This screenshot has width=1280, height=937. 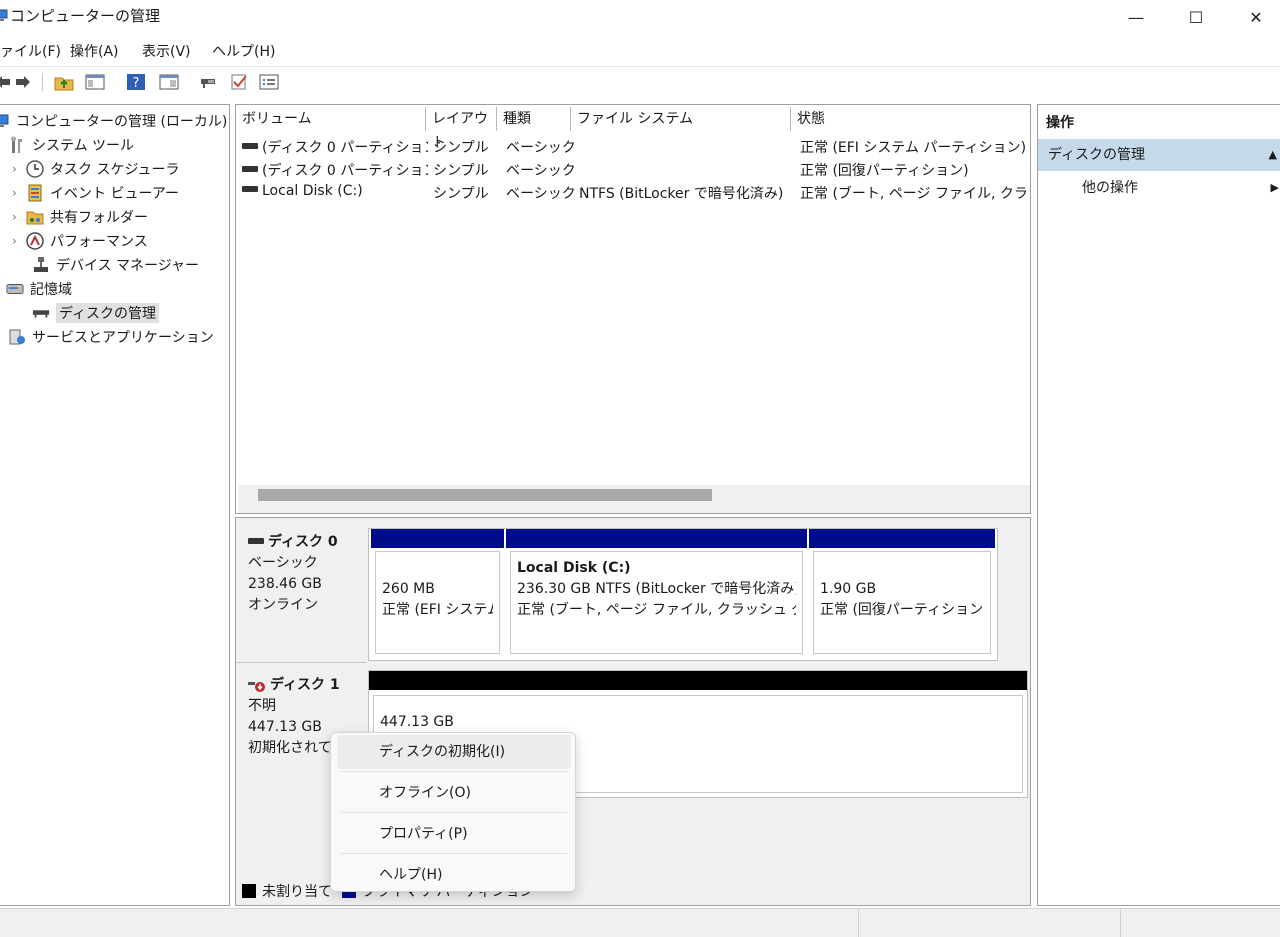 What do you see at coordinates (94, 51) in the screenshot?
I see `menu-action: 操作(A)` at bounding box center [94, 51].